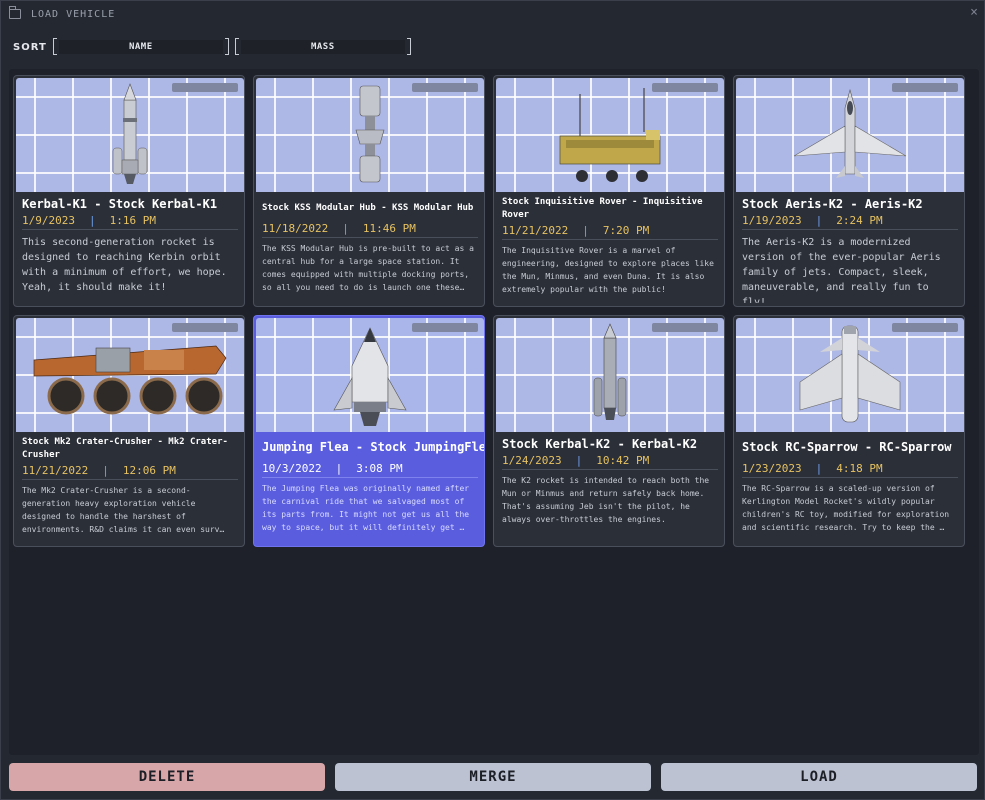  I want to click on vehicle-meta: 10/3/2022 | 3:08 PM, so click(370, 470).